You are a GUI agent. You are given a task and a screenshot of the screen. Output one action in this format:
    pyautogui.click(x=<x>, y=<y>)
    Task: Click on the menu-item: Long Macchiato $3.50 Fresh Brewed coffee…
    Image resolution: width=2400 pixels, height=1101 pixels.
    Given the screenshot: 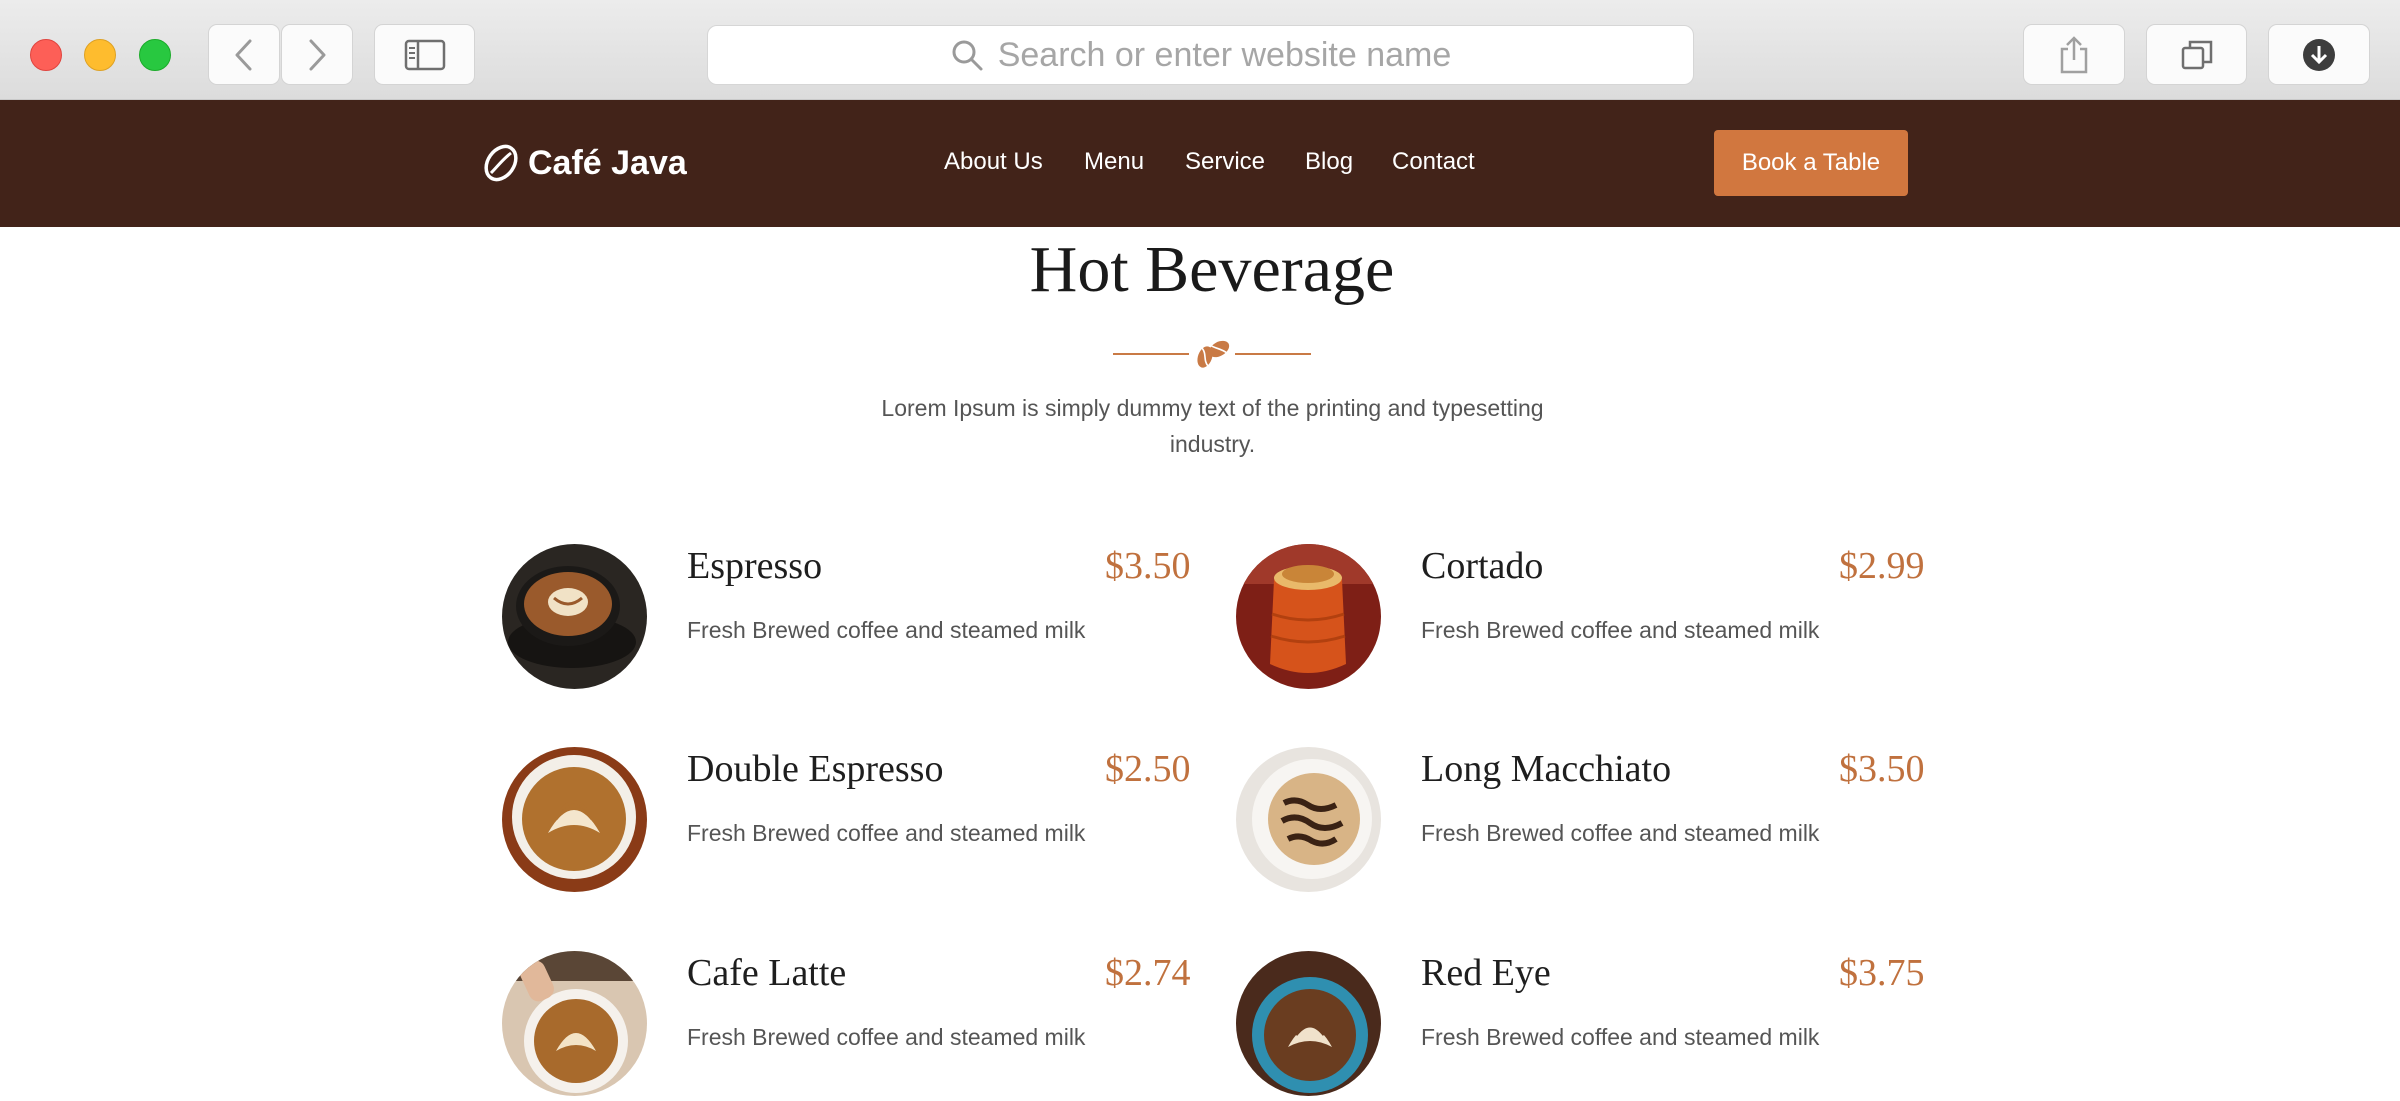 What is the action you would take?
    pyautogui.click(x=1586, y=822)
    